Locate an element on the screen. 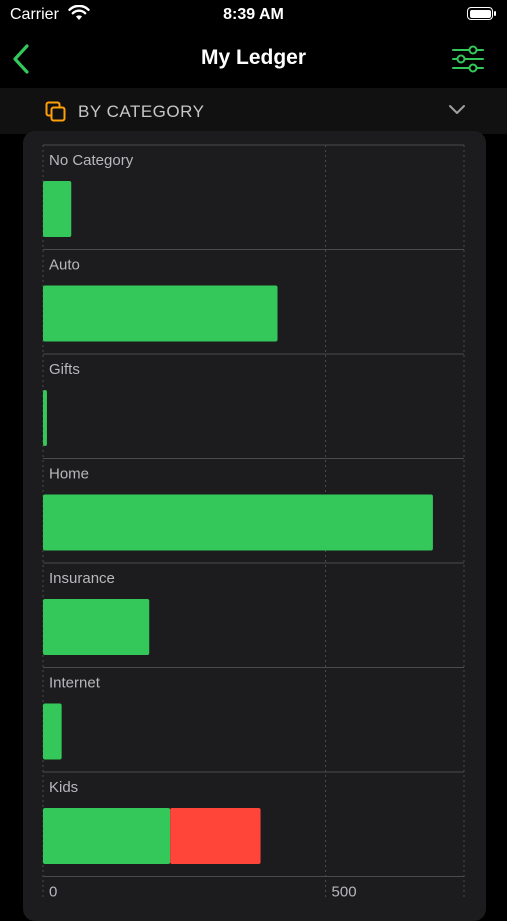 The width and height of the screenshot is (507, 921). category-label: Insurance is located at coordinates (82, 578).